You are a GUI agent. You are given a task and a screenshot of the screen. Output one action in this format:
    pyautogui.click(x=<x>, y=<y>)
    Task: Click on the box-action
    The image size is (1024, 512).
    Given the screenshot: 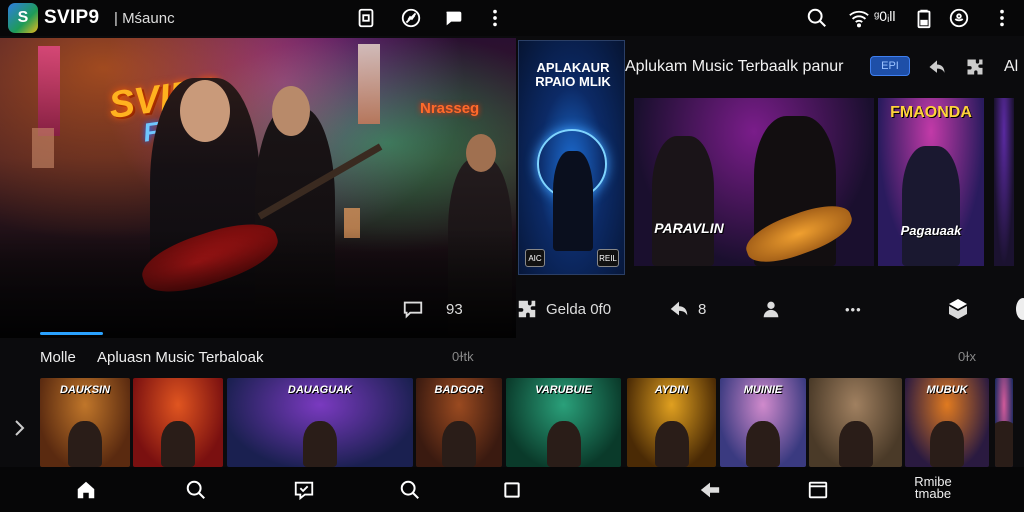 What is the action you would take?
    pyautogui.click(x=958, y=309)
    